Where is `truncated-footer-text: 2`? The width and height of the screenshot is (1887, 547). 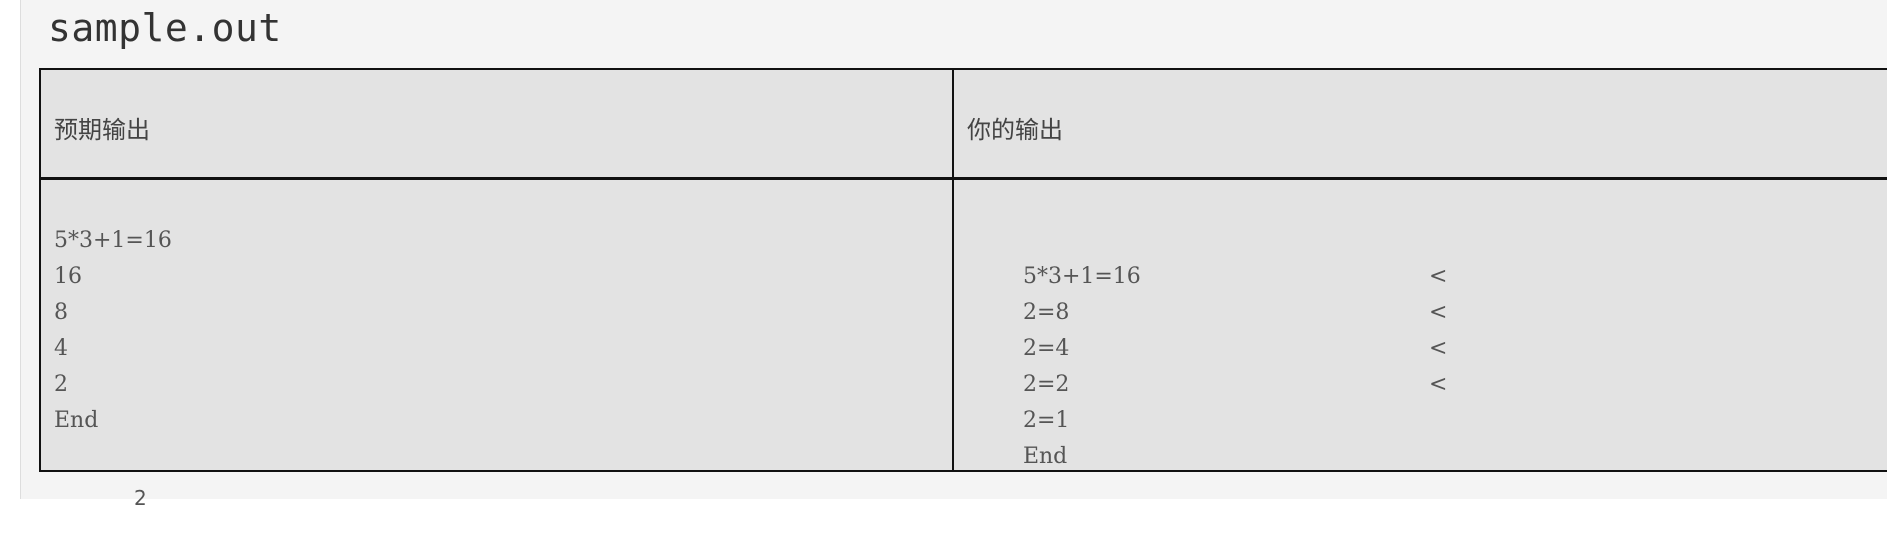 truncated-footer-text: 2 is located at coordinates (140, 498).